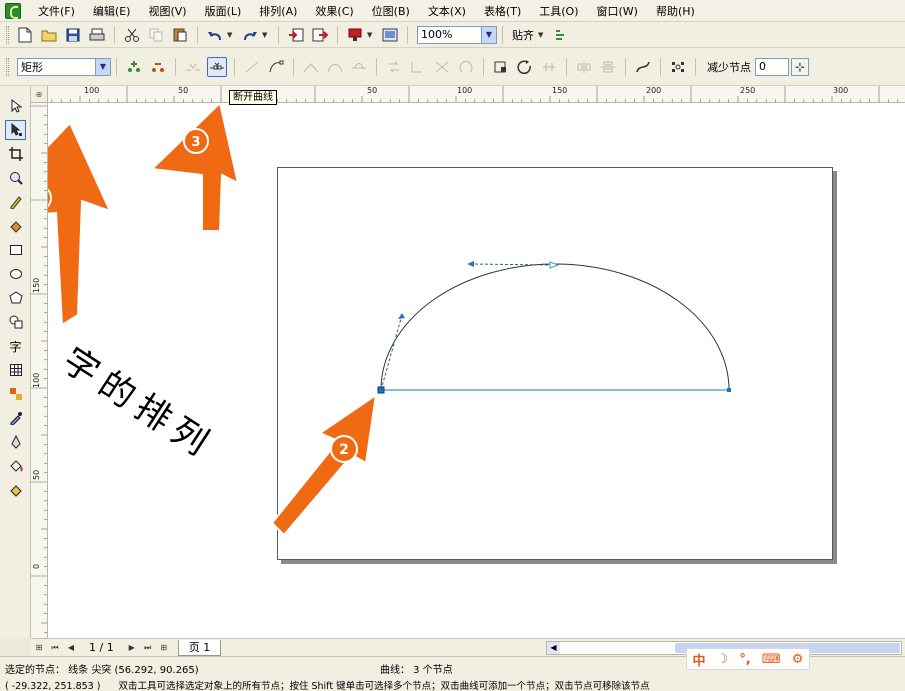 Image resolution: width=905 pixels, height=691 pixels. I want to click on menu-item: 文件(F), so click(56, 11).